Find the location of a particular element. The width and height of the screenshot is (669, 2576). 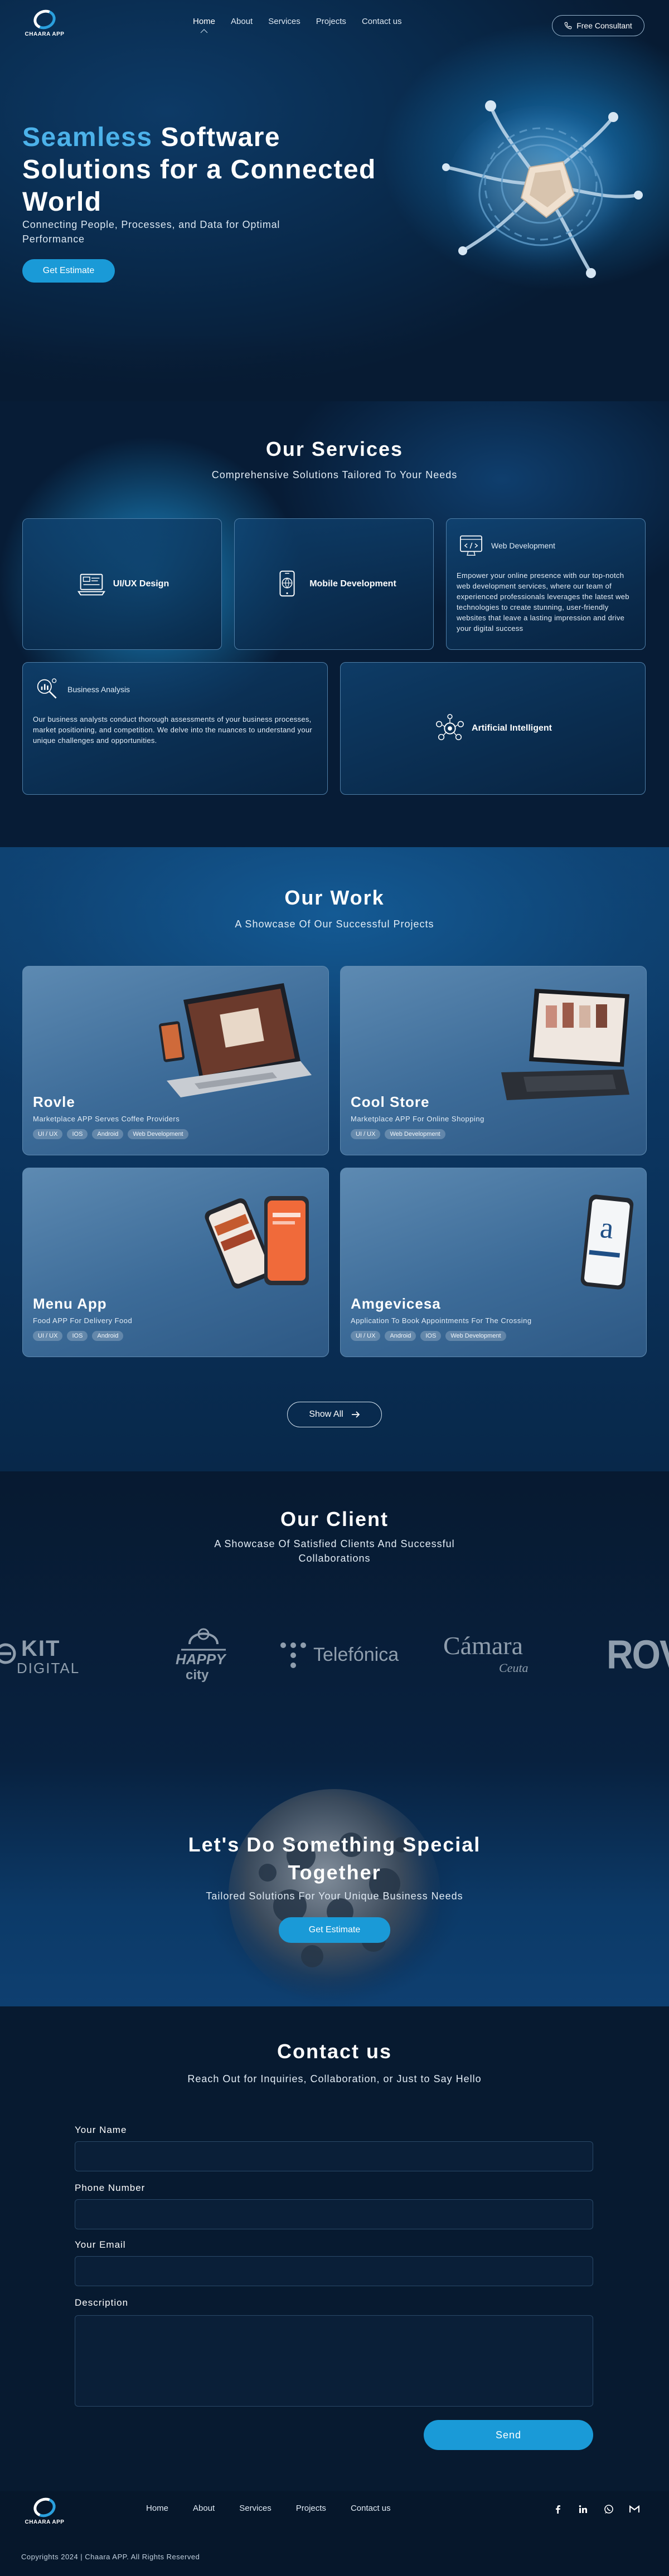

hero-title-accent: Seamless is located at coordinates (88, 137).